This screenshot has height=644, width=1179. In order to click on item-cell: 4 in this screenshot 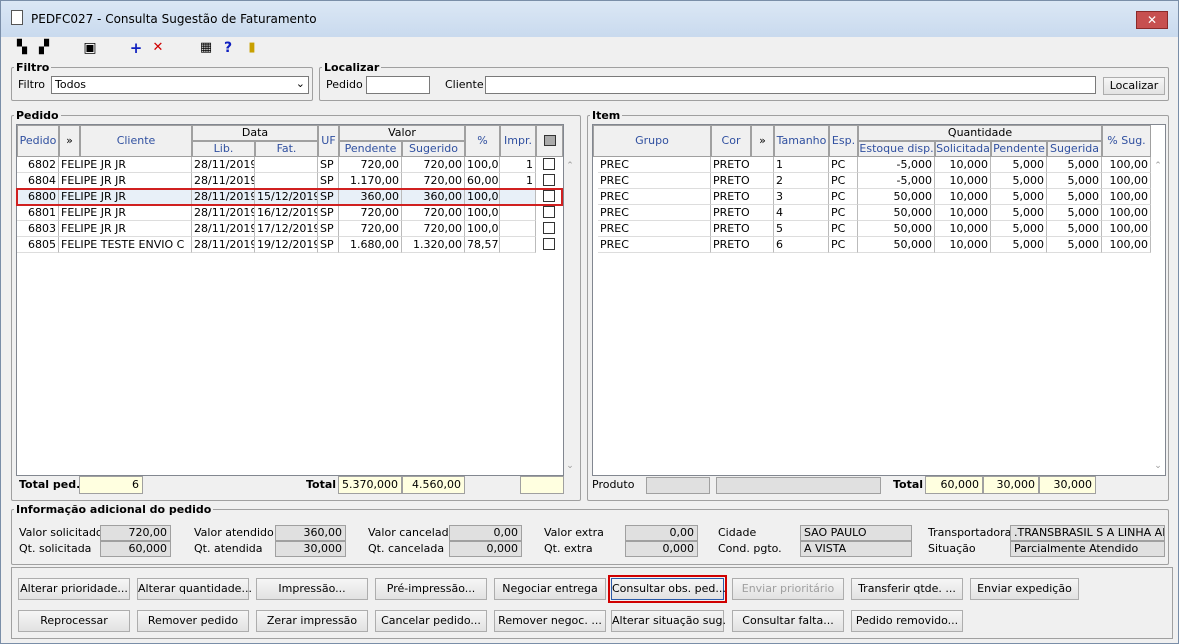, I will do `click(801, 213)`.